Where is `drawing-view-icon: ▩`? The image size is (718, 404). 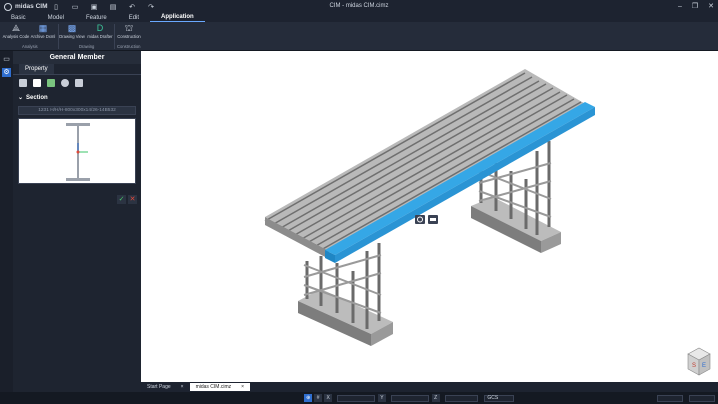 drawing-view-icon: ▩ is located at coordinates (72, 28).